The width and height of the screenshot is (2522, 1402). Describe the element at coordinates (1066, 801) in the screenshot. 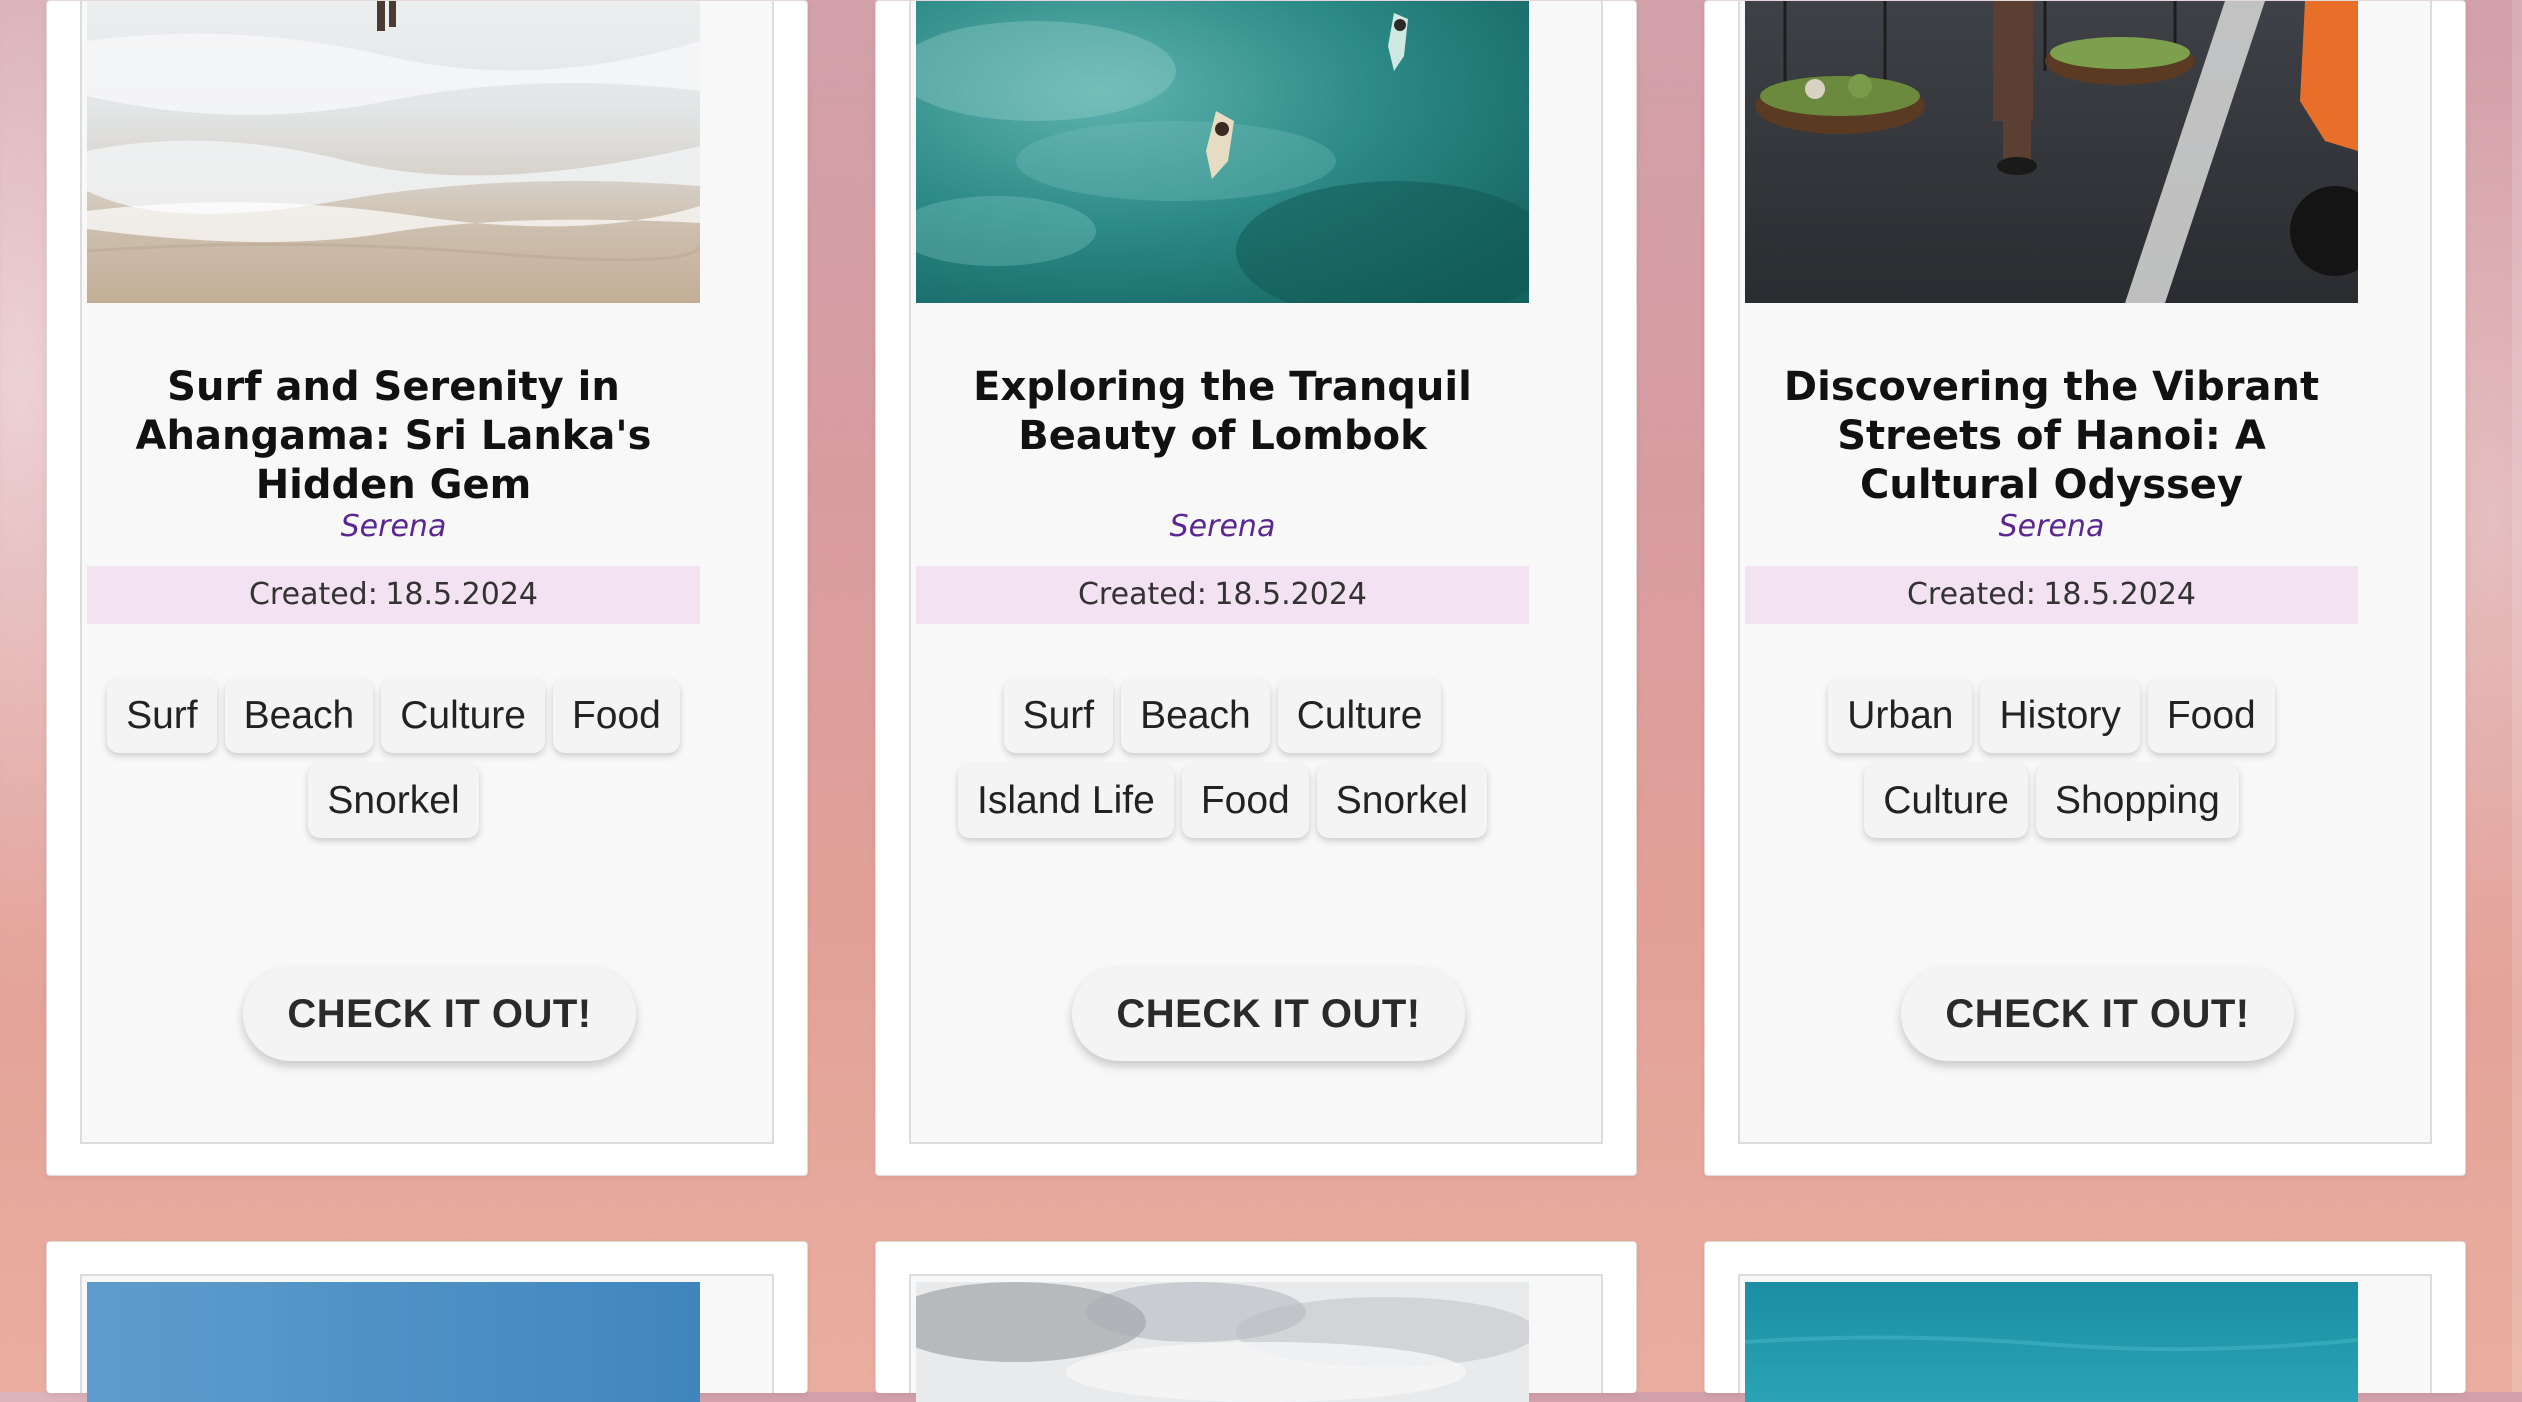

I see `tag-chip: Island Life` at that location.